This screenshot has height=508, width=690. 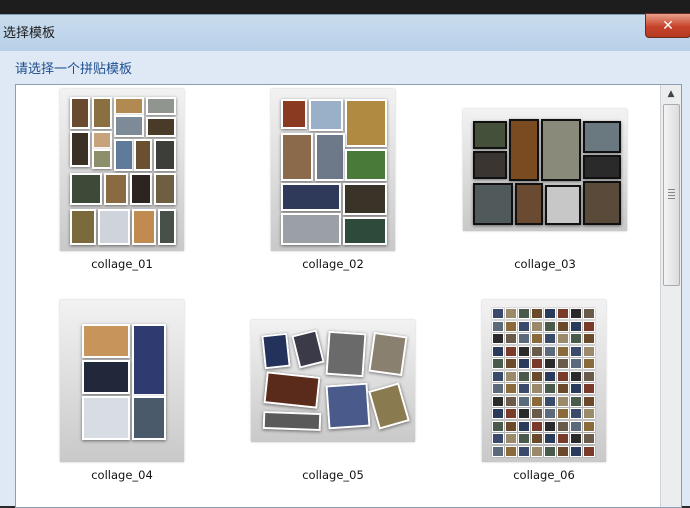 I want to click on window-title: 选择模板, so click(x=29, y=33).